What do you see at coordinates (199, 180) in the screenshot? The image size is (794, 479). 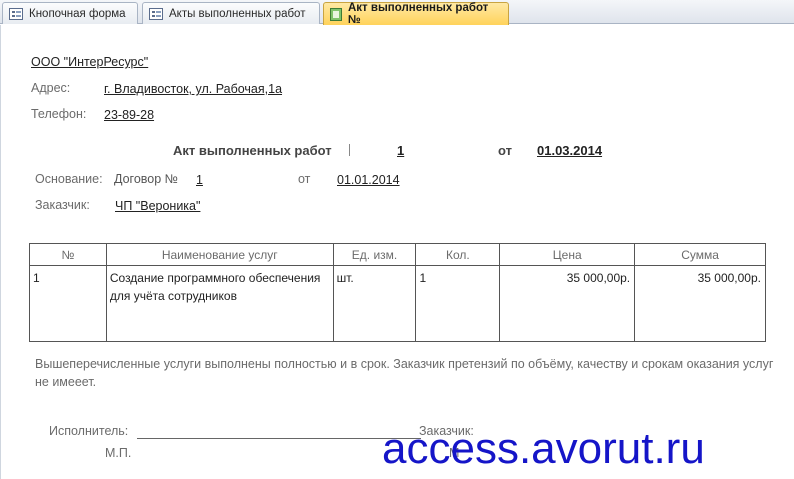 I see `contract-number: 1` at bounding box center [199, 180].